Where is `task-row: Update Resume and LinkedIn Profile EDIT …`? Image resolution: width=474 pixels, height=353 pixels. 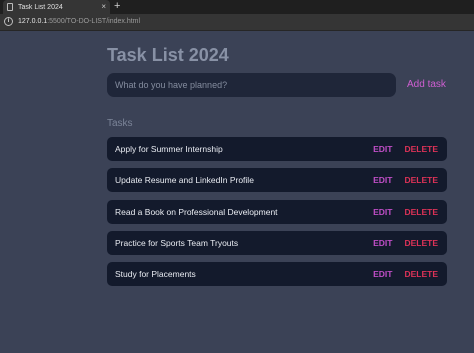 task-row: Update Resume and LinkedIn Profile EDIT … is located at coordinates (277, 180).